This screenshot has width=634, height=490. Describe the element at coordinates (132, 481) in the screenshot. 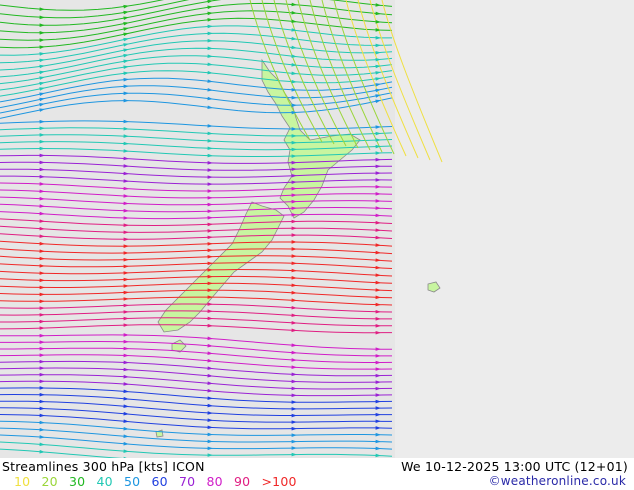

I see `legend-item: 50` at that location.